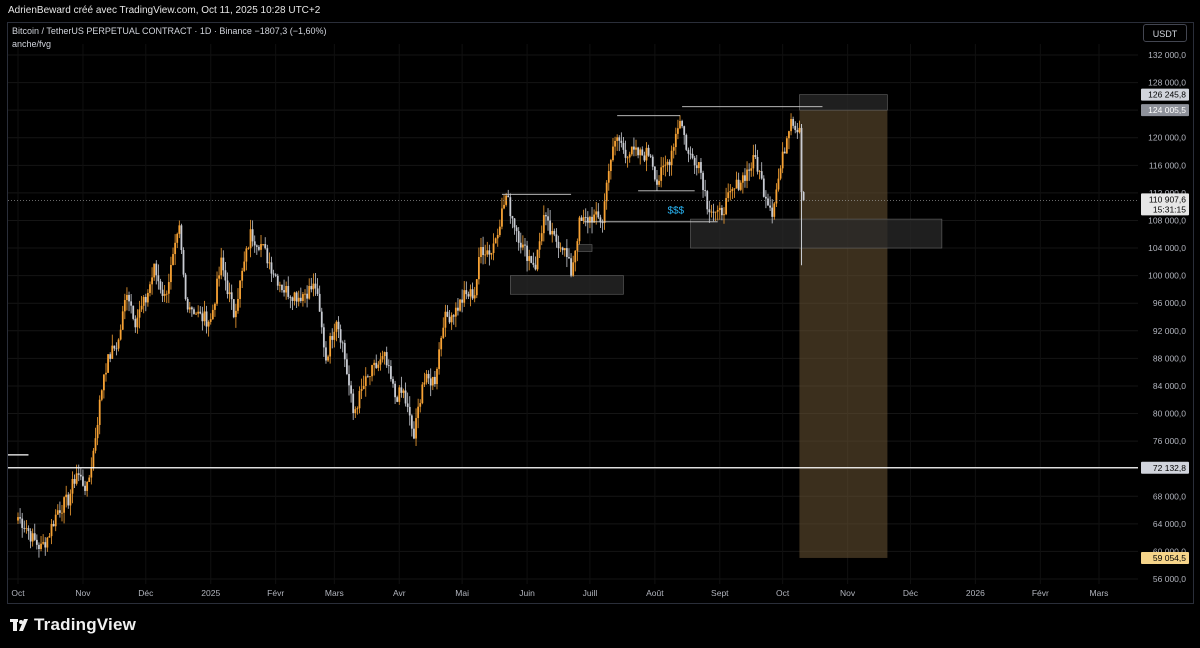  What do you see at coordinates (1167, 220) in the screenshot?
I see `y-tick-label: 108 000,0` at bounding box center [1167, 220].